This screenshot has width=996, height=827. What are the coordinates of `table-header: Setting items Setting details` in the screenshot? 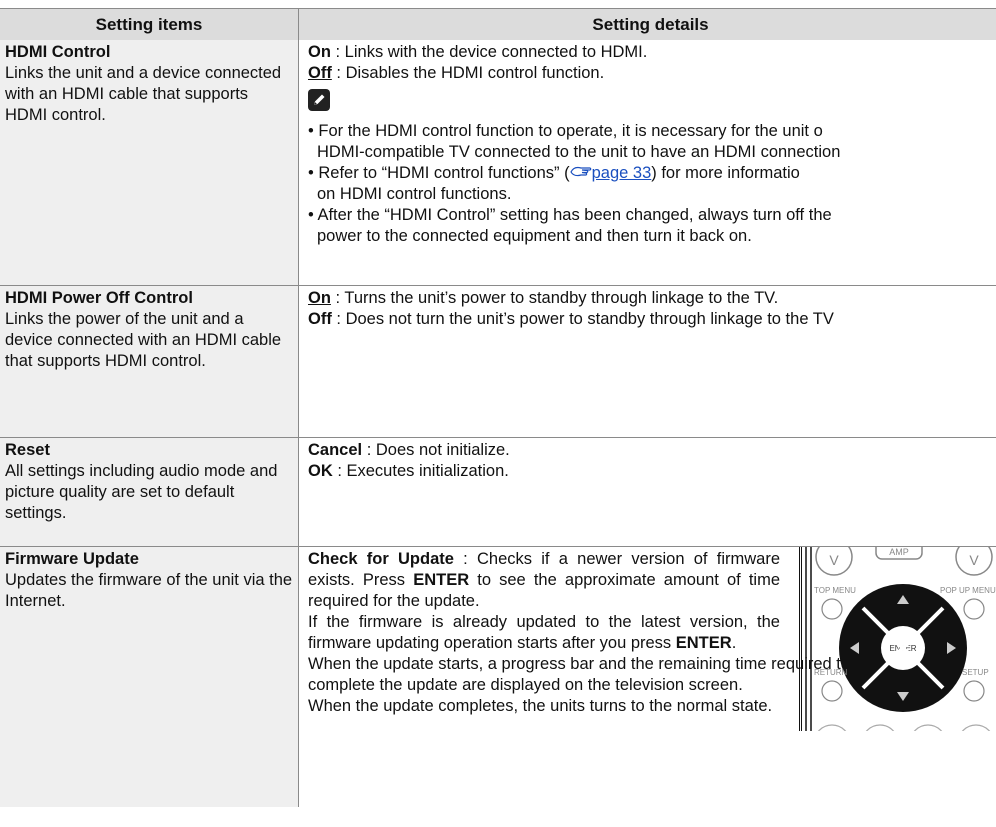 It's located at (498, 24).